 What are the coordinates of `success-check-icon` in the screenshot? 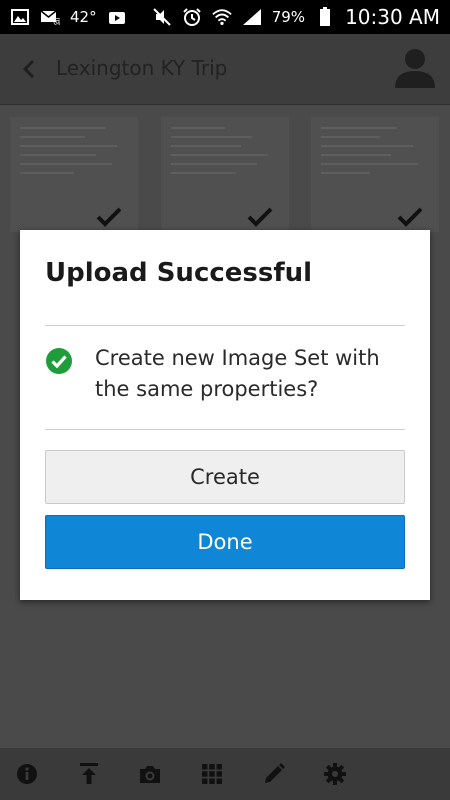 It's located at (59, 361).